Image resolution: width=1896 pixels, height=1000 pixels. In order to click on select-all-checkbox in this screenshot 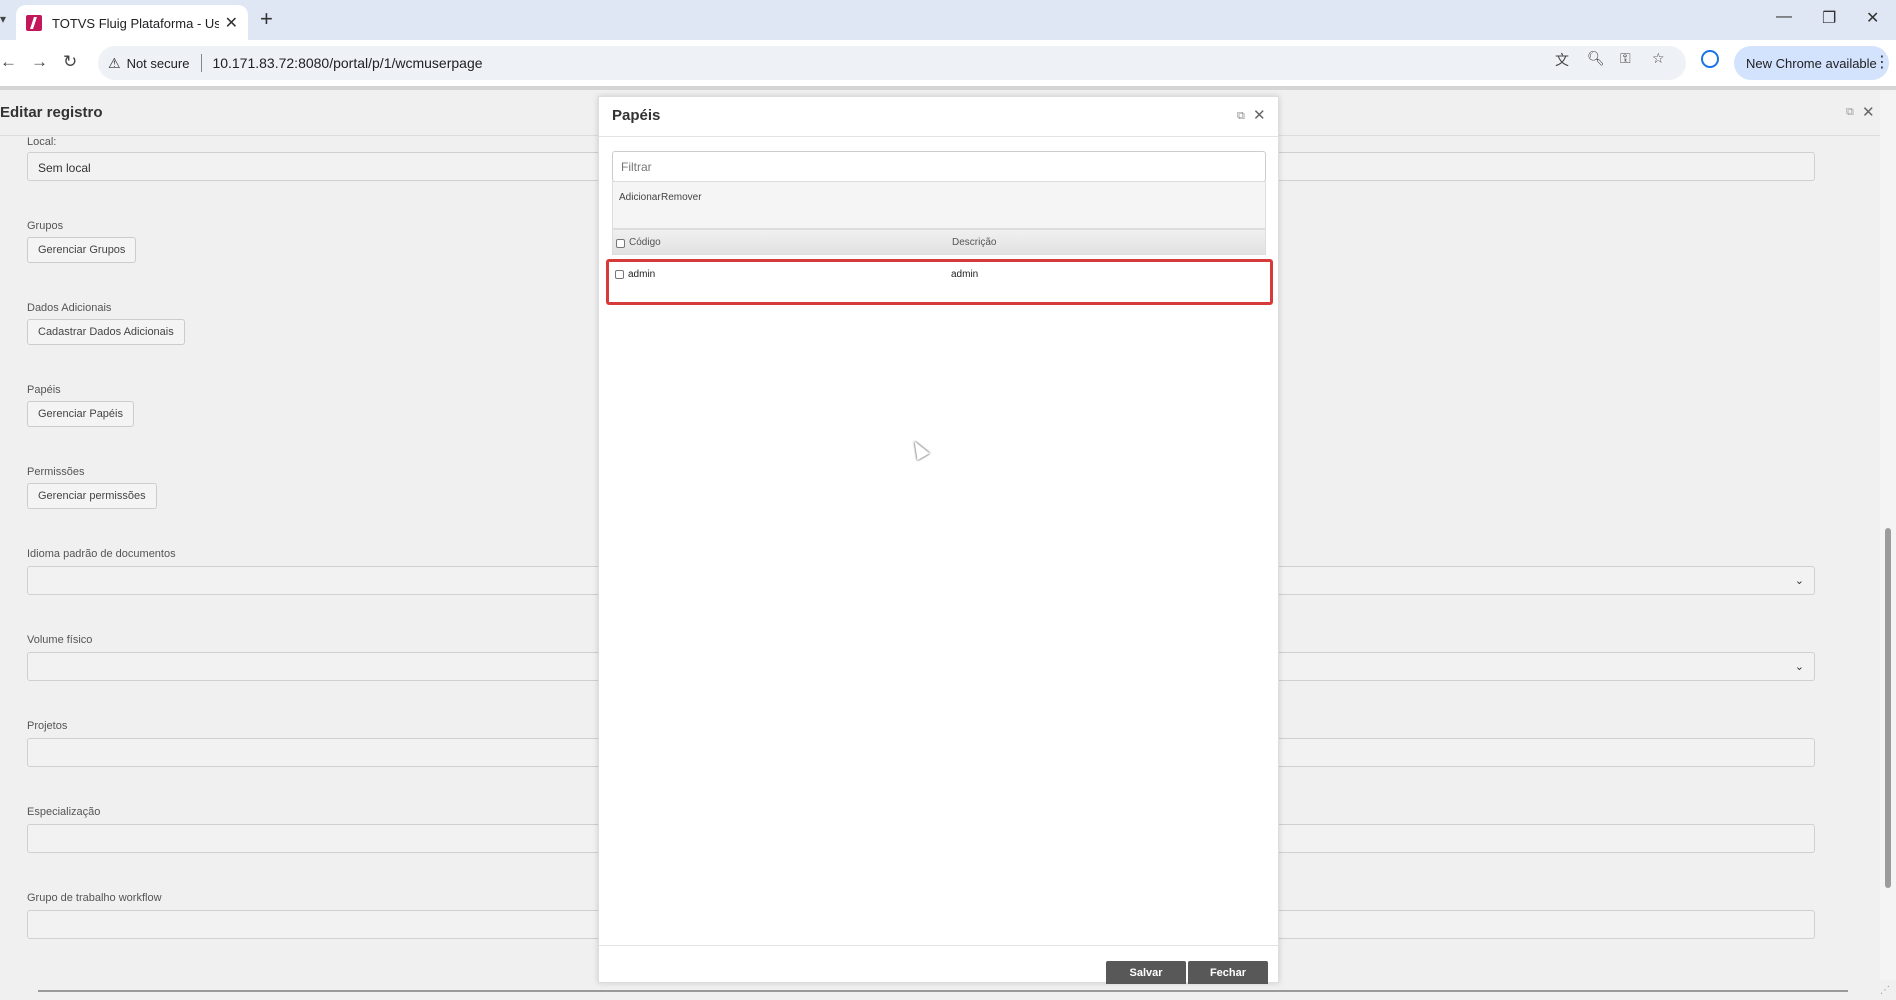, I will do `click(620, 243)`.